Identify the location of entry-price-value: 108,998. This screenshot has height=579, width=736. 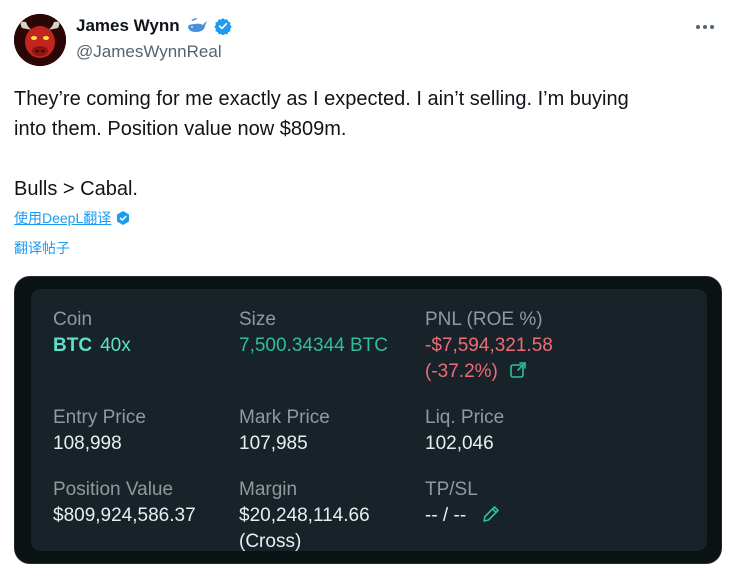
(87, 443).